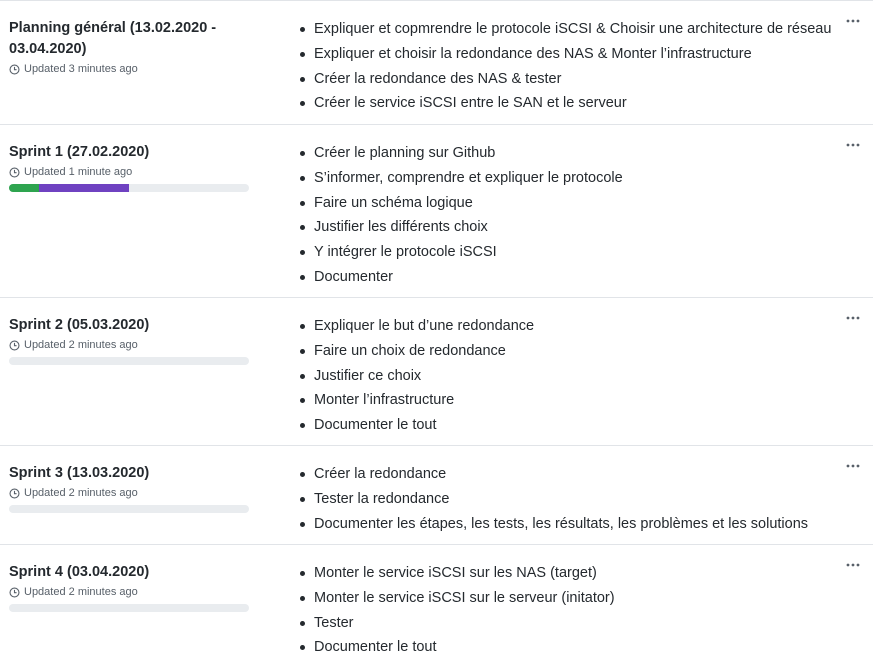 The height and width of the screenshot is (660, 873). What do you see at coordinates (456, 623) in the screenshot?
I see `list-item: Tester` at bounding box center [456, 623].